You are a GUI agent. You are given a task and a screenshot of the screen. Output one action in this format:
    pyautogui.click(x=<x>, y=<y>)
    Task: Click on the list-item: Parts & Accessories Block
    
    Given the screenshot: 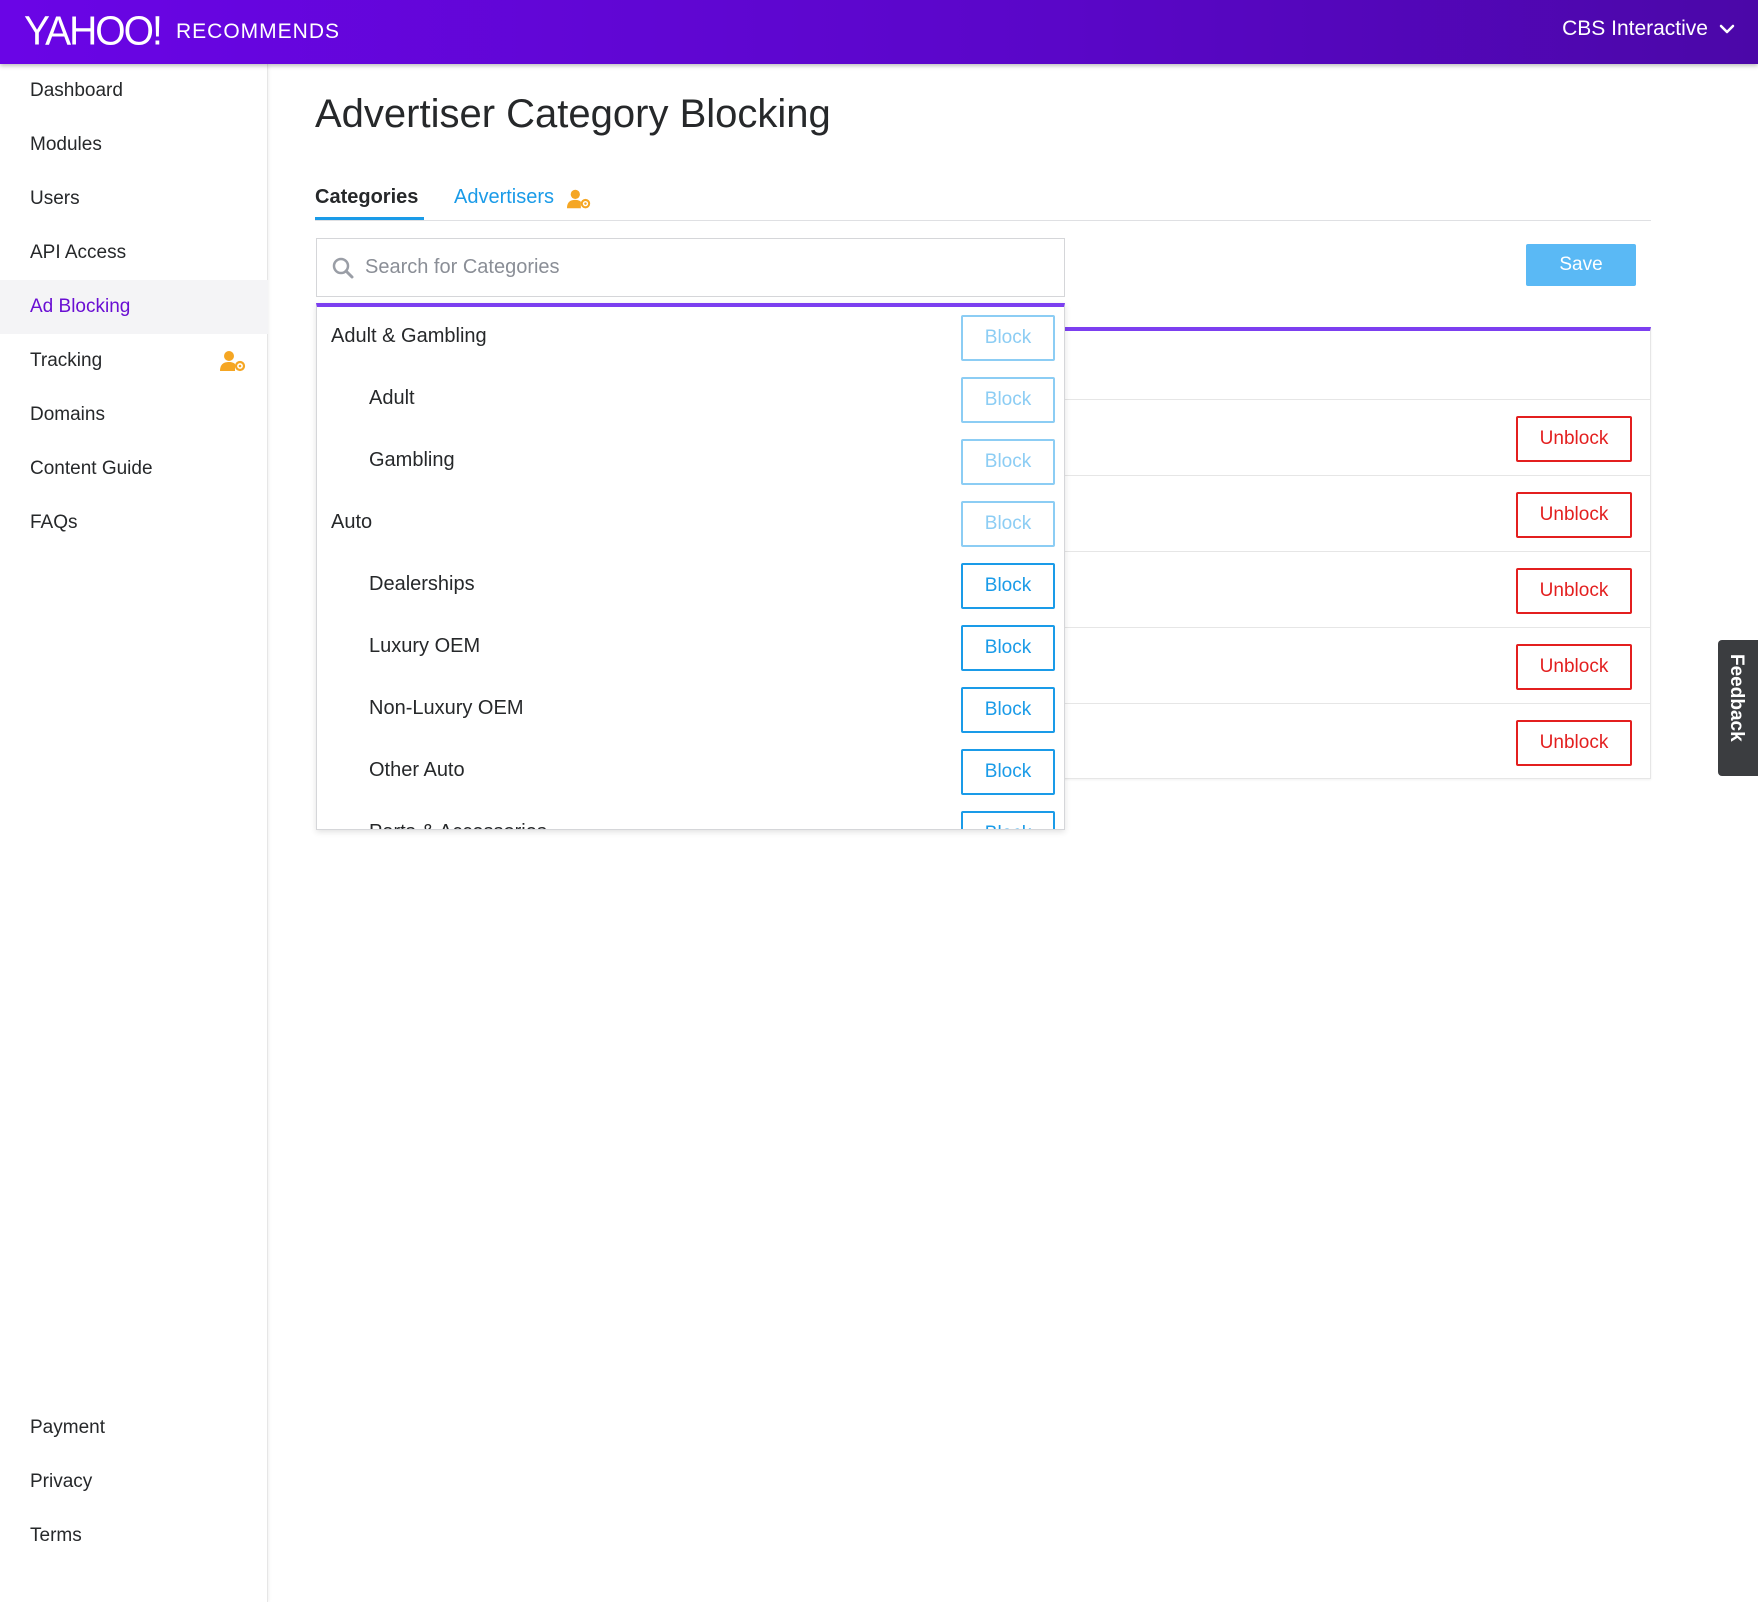 What is the action you would take?
    pyautogui.click(x=690, y=816)
    